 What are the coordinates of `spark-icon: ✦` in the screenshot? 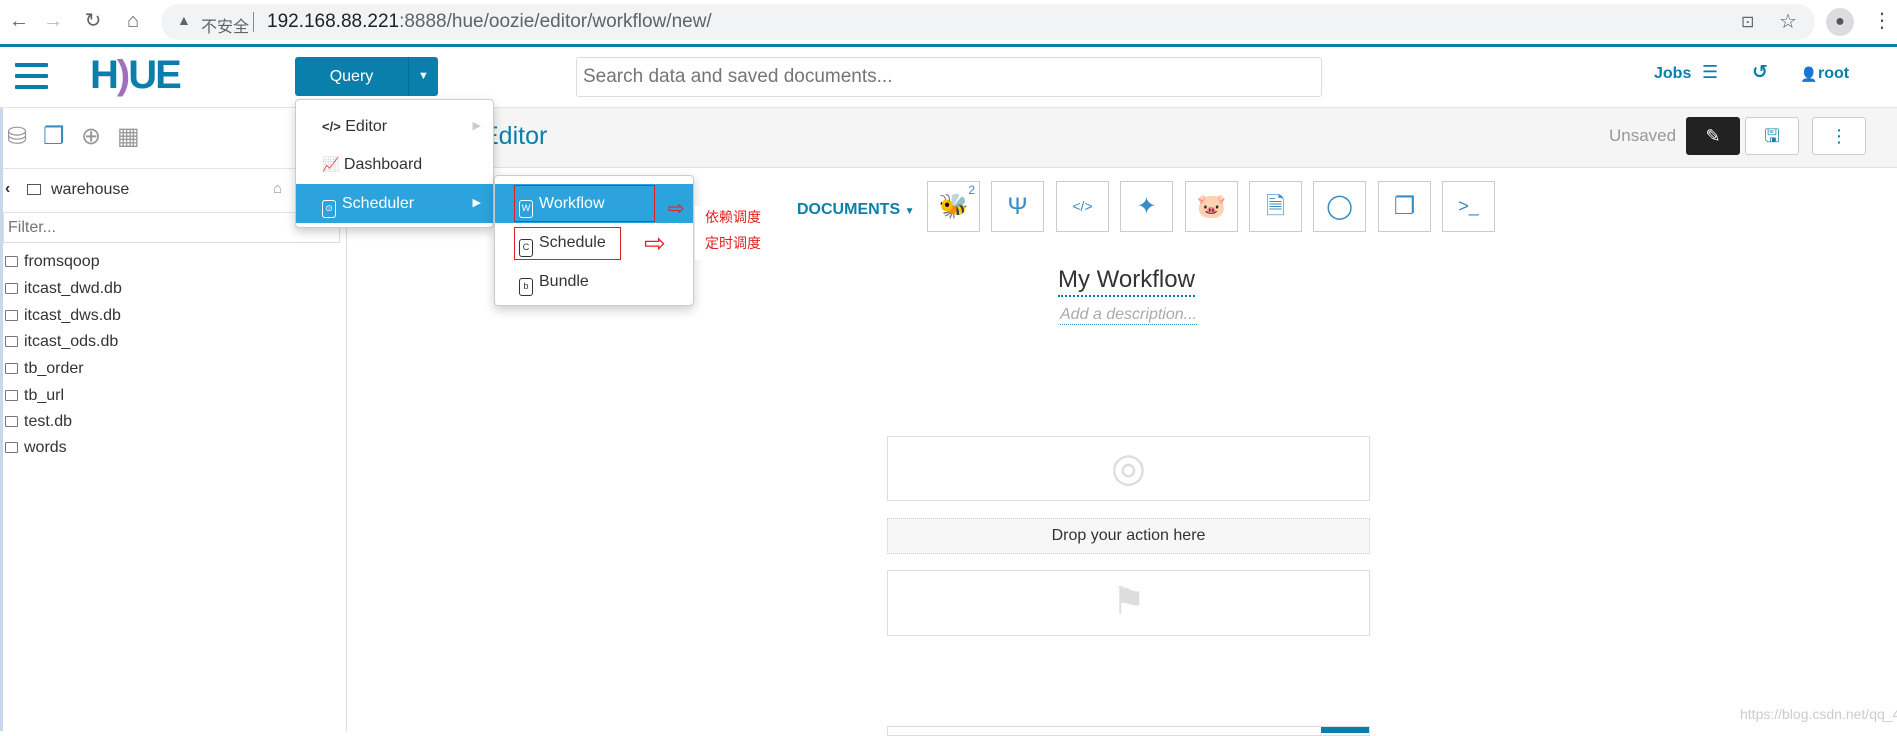 It's located at (1146, 206).